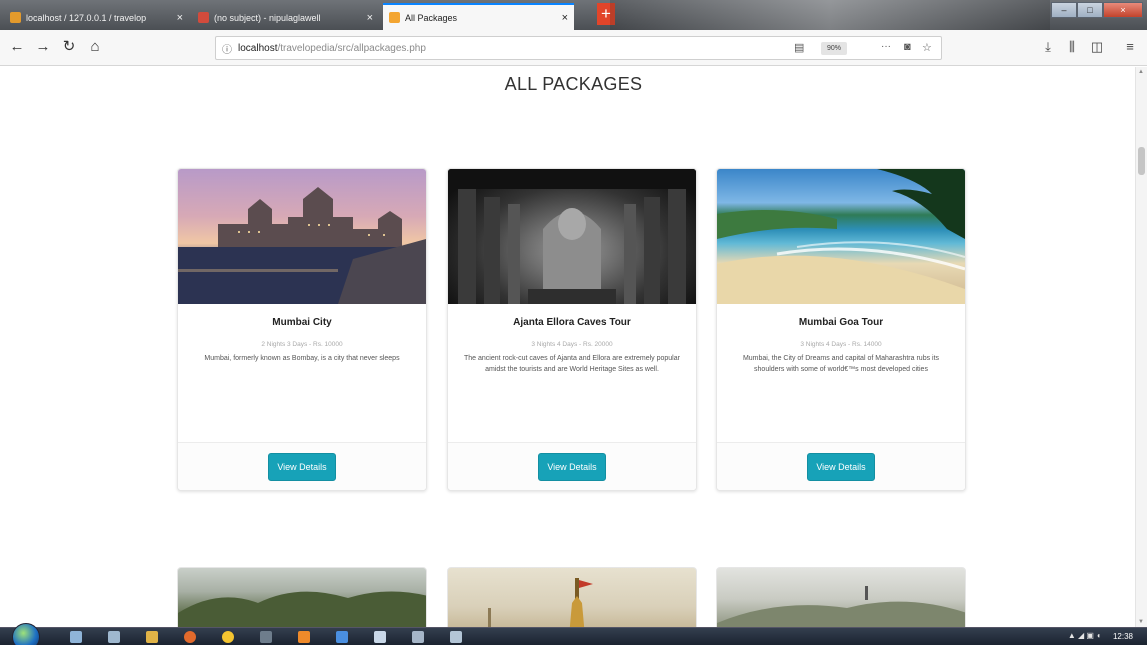 The width and height of the screenshot is (1147, 645). Describe the element at coordinates (572, 344) in the screenshot. I see `package-meta: 3 Nights 4 Days - Rs. 20000` at that location.